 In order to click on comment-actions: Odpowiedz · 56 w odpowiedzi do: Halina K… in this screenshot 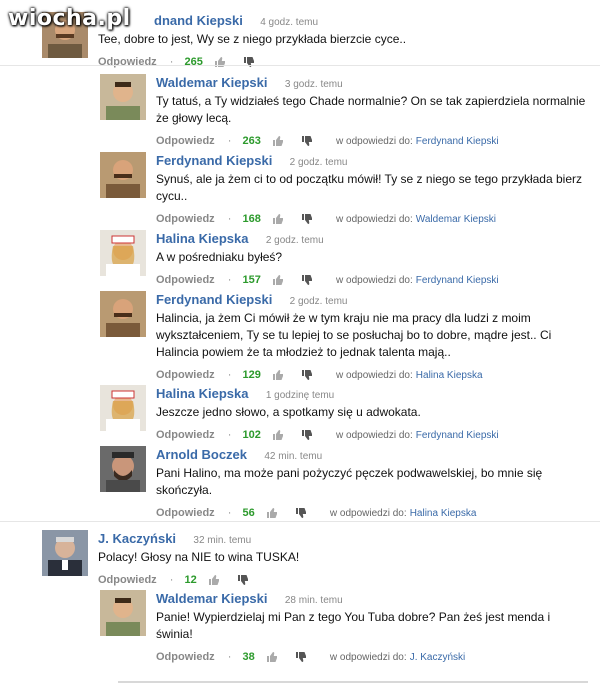, I will do `click(373, 513)`.